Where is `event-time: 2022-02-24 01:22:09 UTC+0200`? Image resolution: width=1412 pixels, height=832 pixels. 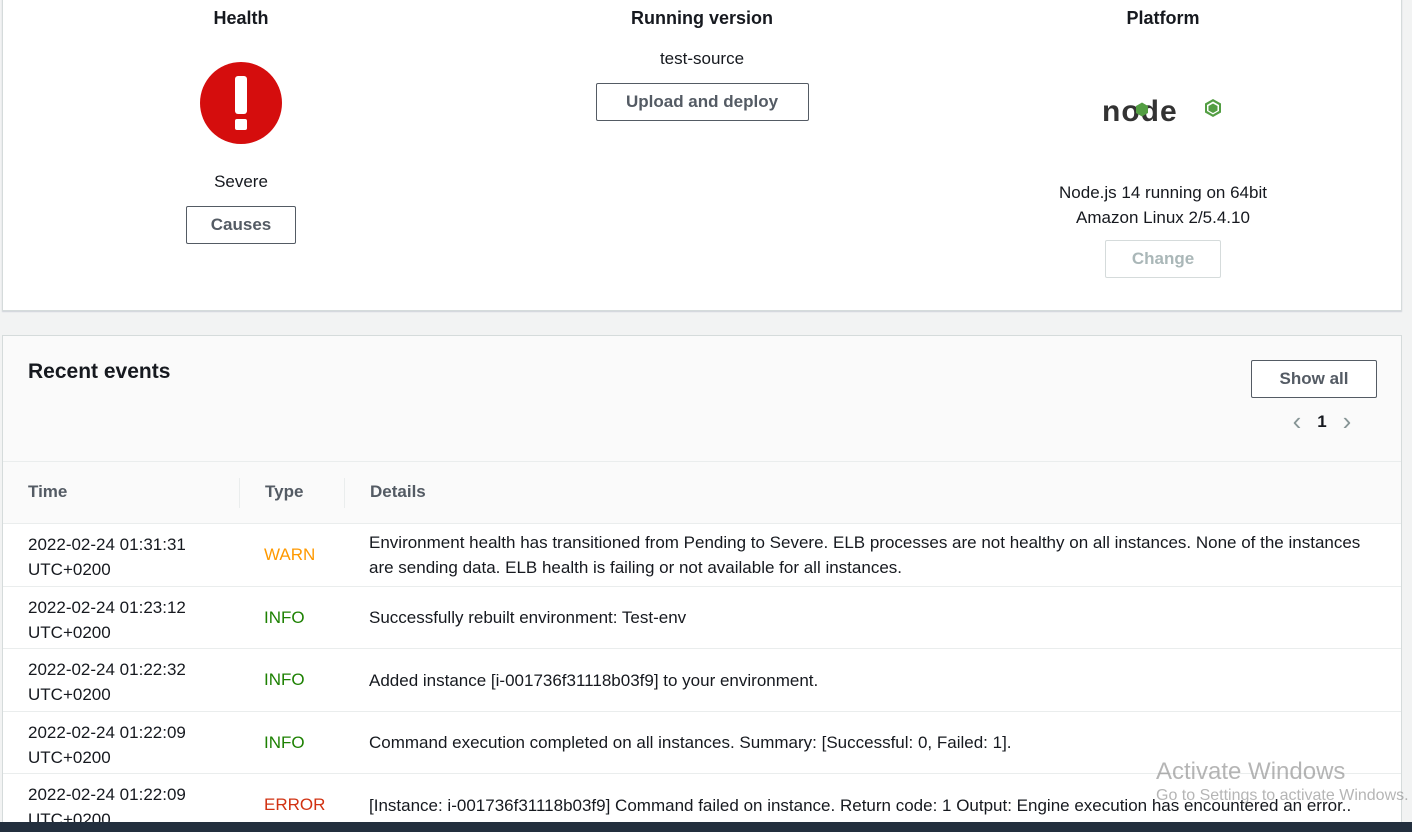 event-time: 2022-02-24 01:22:09 UTC+0200 is located at coordinates (128, 745).